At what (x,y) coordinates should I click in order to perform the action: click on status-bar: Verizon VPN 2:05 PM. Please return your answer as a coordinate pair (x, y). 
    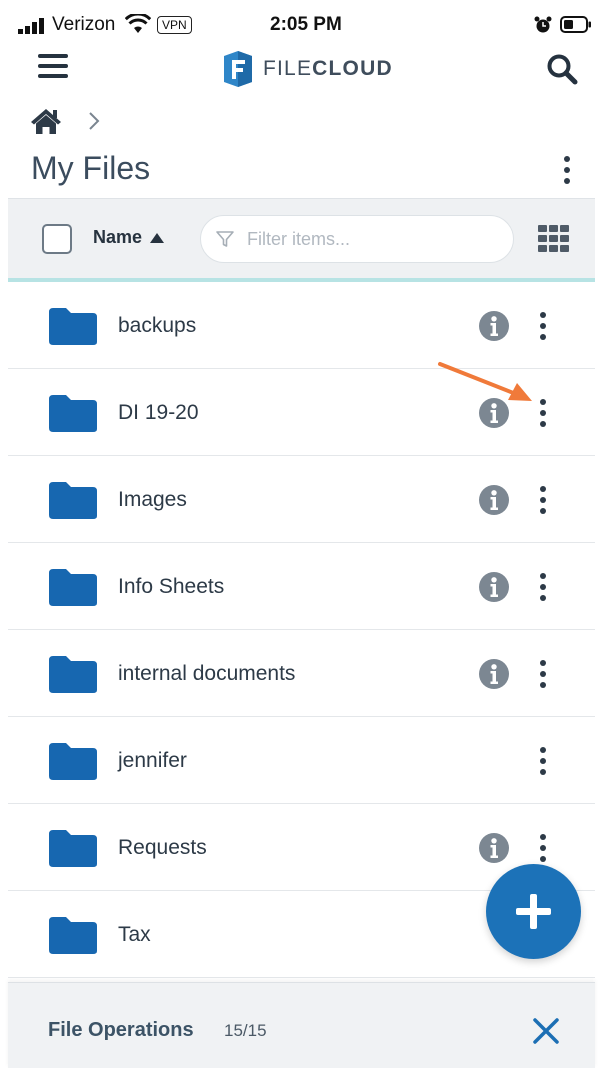
    Looking at the image, I should click on (301, 25).